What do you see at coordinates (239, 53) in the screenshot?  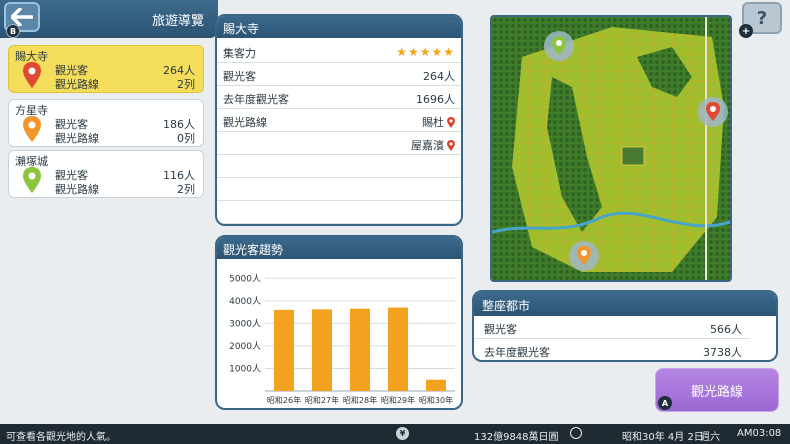 I see `attraction-label: 集客力` at bounding box center [239, 53].